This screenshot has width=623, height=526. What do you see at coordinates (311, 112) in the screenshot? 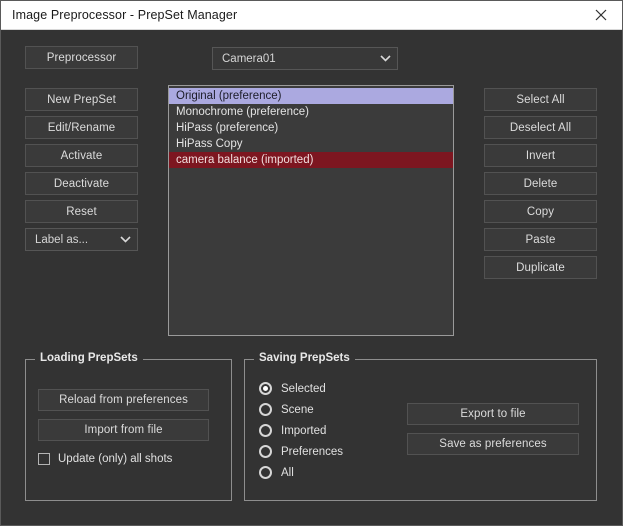
I see `list-item: Monochrome (preference)` at bounding box center [311, 112].